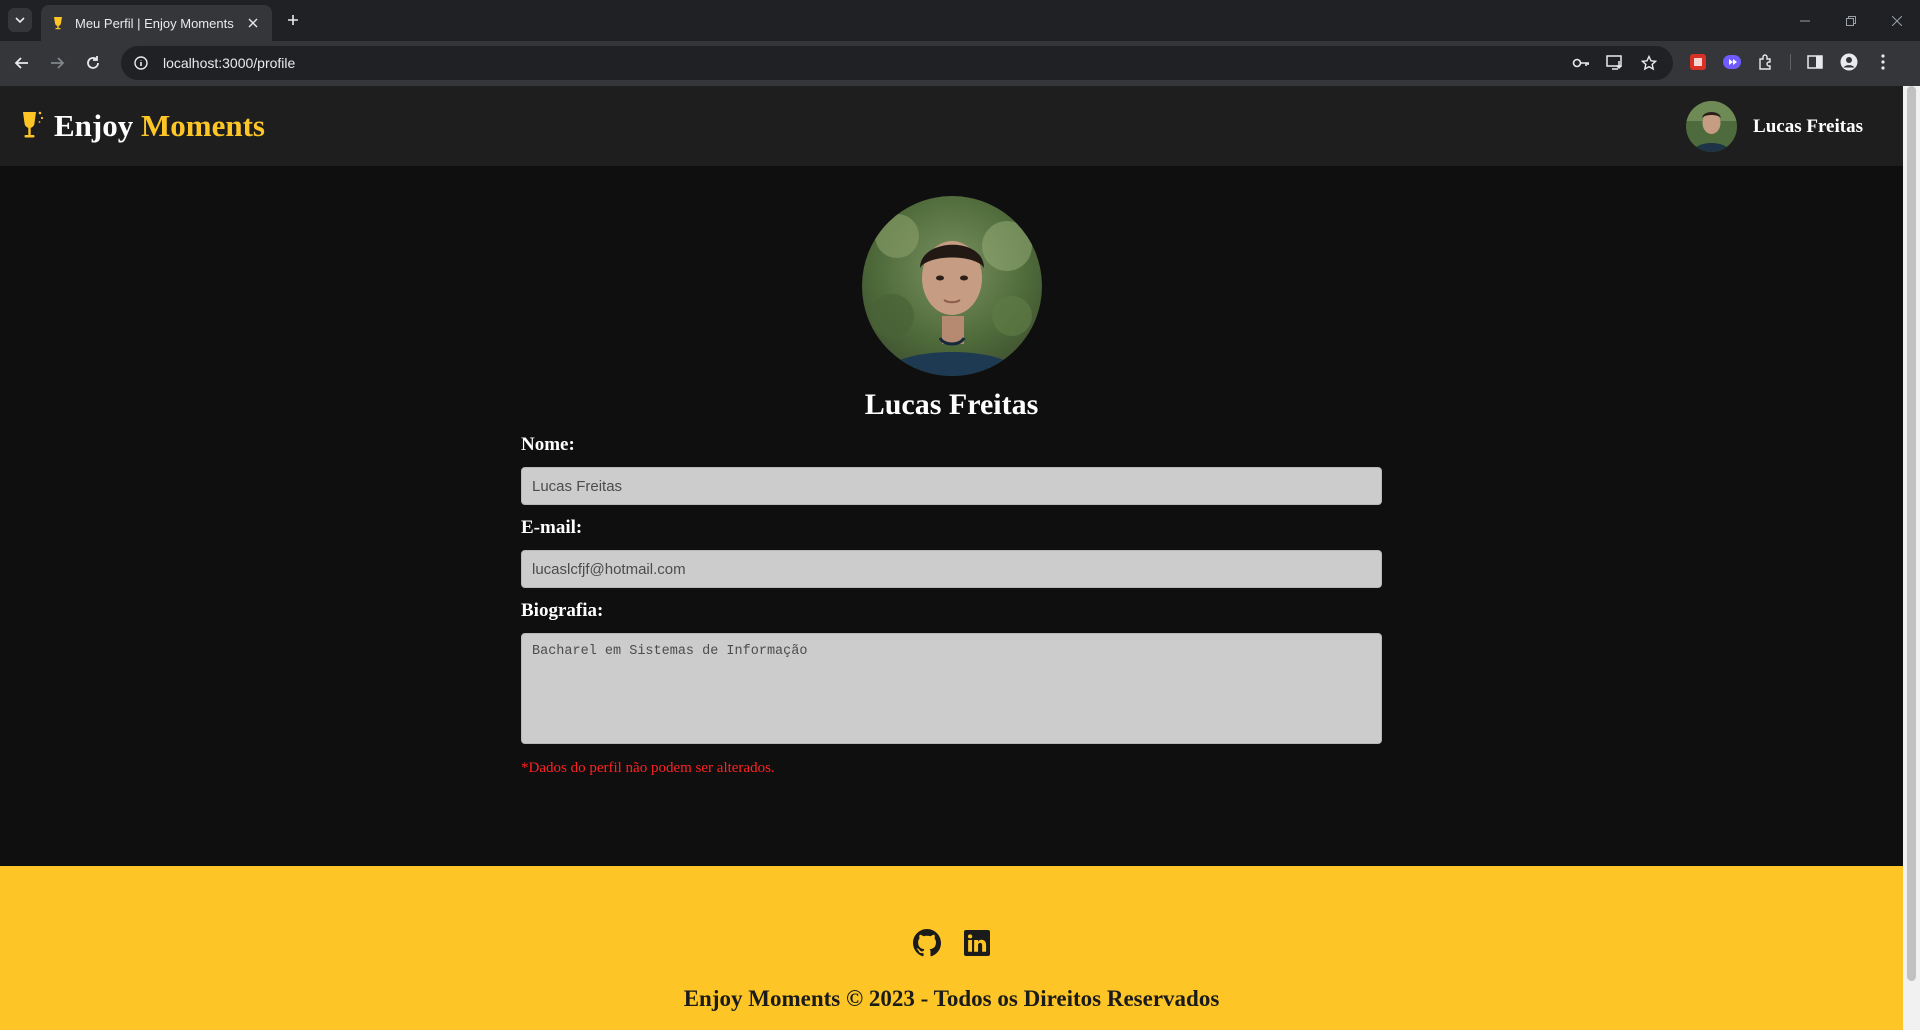  What do you see at coordinates (1815, 62) in the screenshot?
I see `side-panel-icon` at bounding box center [1815, 62].